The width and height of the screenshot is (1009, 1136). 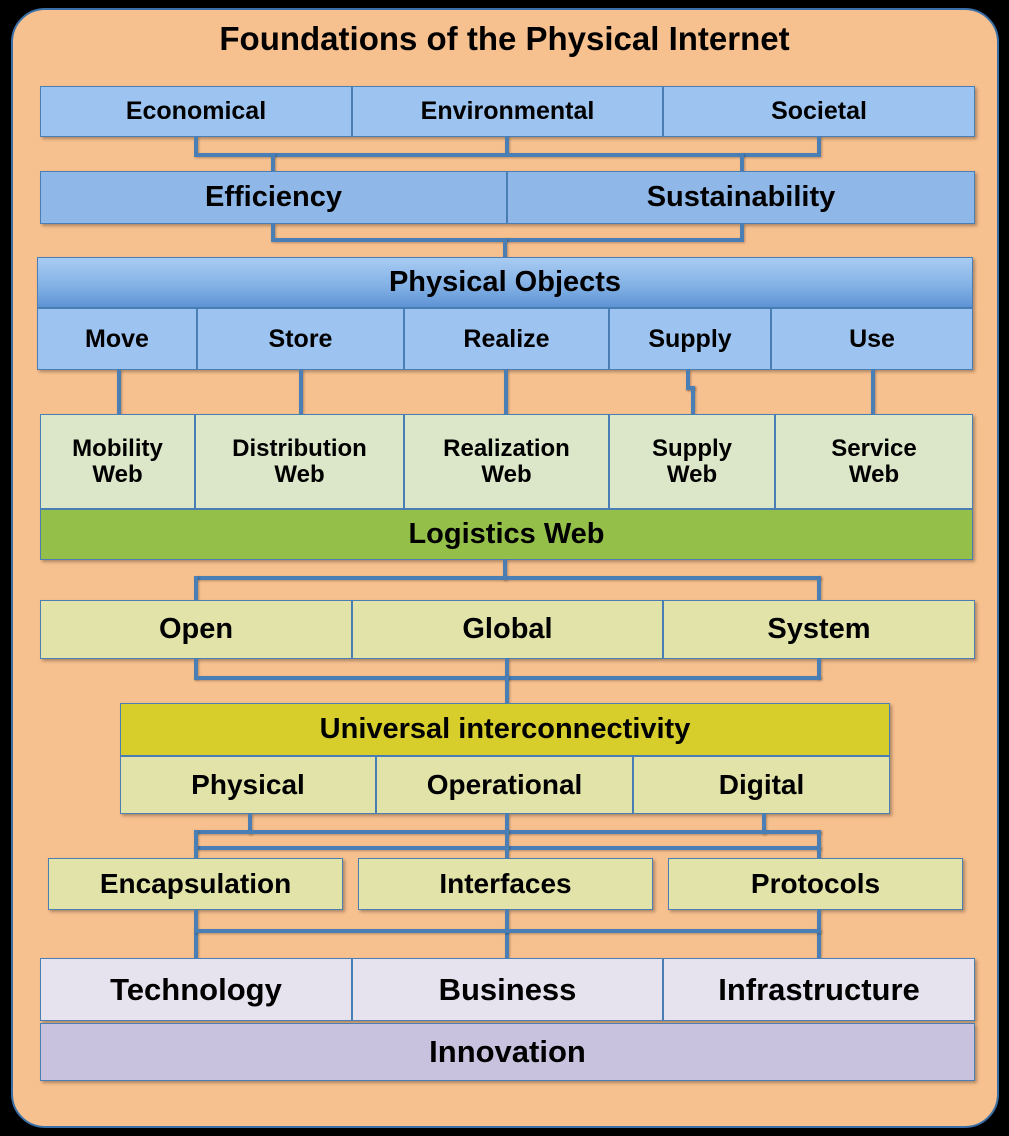 What do you see at coordinates (507, 689) in the screenshot?
I see `connector-to-universal` at bounding box center [507, 689].